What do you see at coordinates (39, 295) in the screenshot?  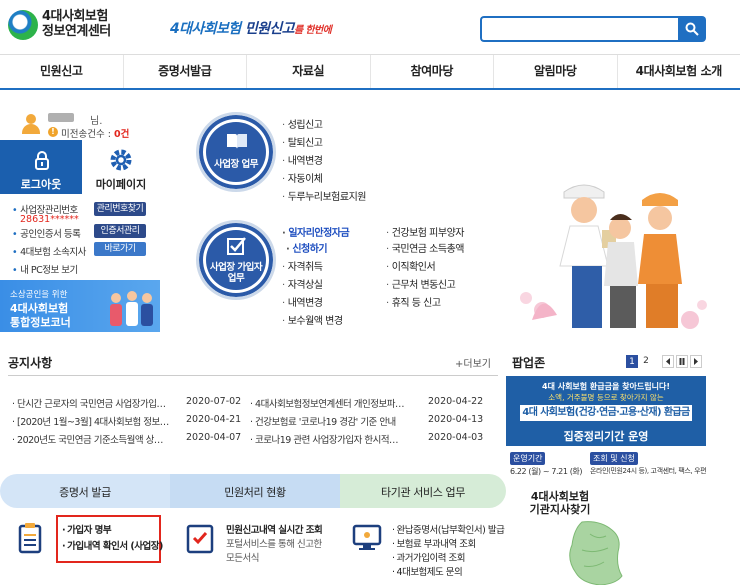 I see `banner-line1: 소상공인을 위한` at bounding box center [39, 295].